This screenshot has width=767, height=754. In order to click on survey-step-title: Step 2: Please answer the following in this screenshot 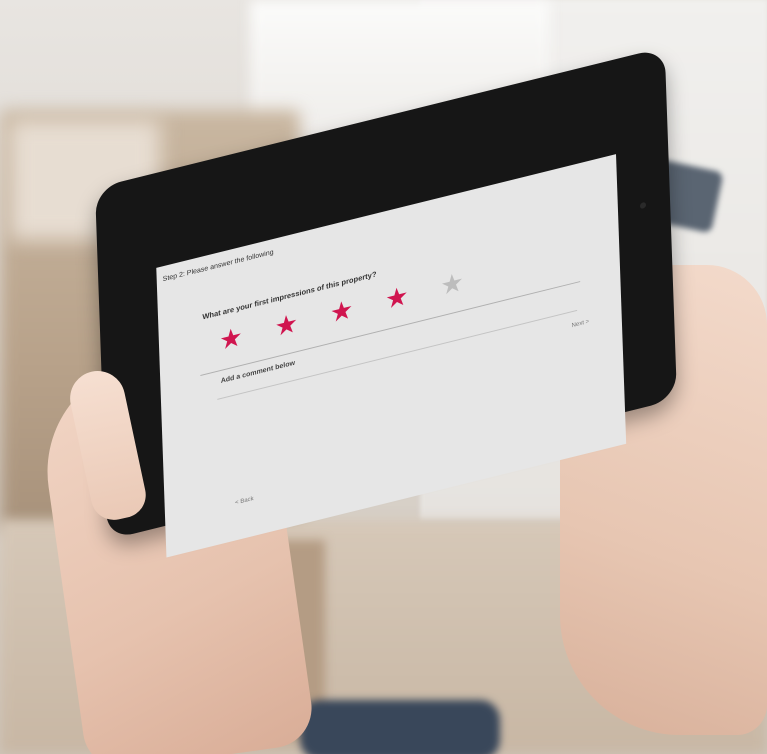, I will do `click(218, 266)`.